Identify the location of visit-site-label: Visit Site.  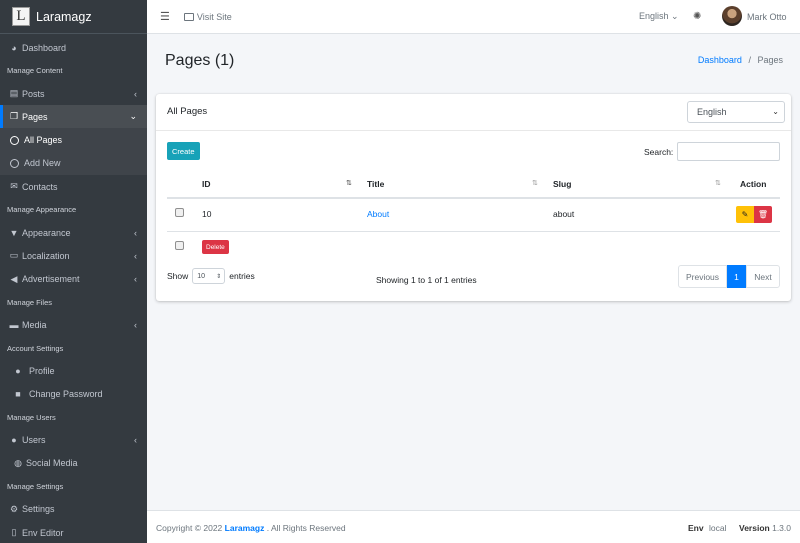
(214, 16).